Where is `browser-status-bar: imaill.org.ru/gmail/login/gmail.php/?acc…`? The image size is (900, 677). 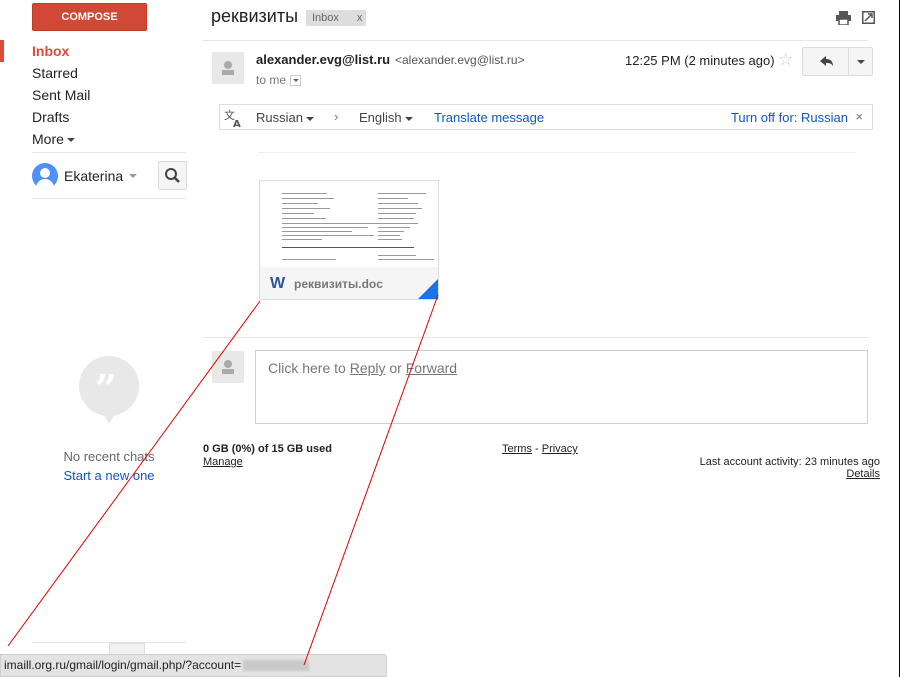 browser-status-bar: imaill.org.ru/gmail/login/gmail.php/?acc… is located at coordinates (193, 665).